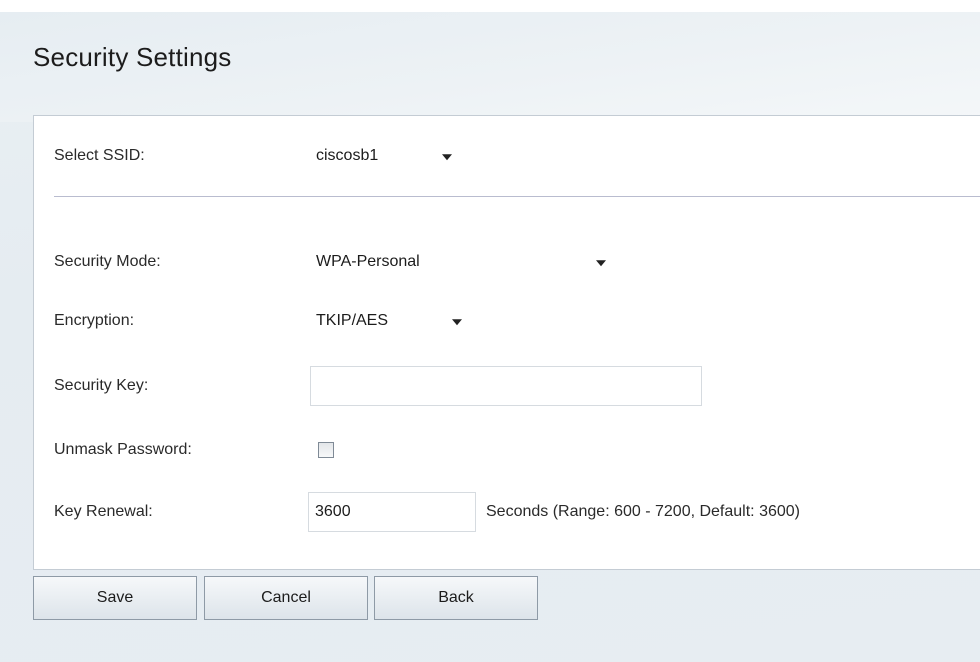 Image resolution: width=980 pixels, height=662 pixels. I want to click on section-divider, so click(517, 196).